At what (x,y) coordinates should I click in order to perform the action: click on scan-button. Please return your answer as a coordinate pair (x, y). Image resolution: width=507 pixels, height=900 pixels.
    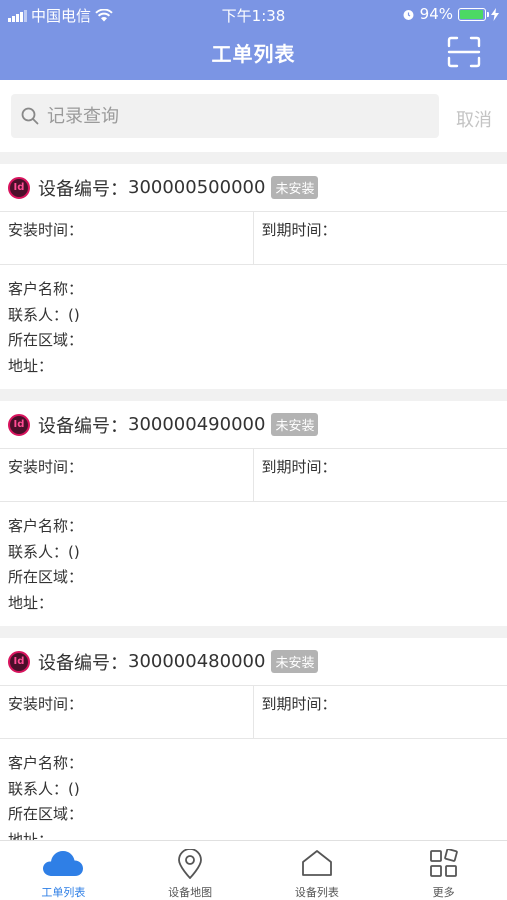
    Looking at the image, I should click on (464, 52).